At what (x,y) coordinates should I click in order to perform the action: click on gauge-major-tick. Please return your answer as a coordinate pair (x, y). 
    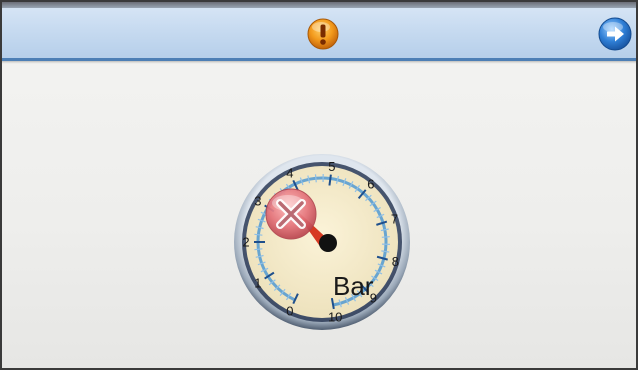
    Looking at the image, I should click on (330, 180).